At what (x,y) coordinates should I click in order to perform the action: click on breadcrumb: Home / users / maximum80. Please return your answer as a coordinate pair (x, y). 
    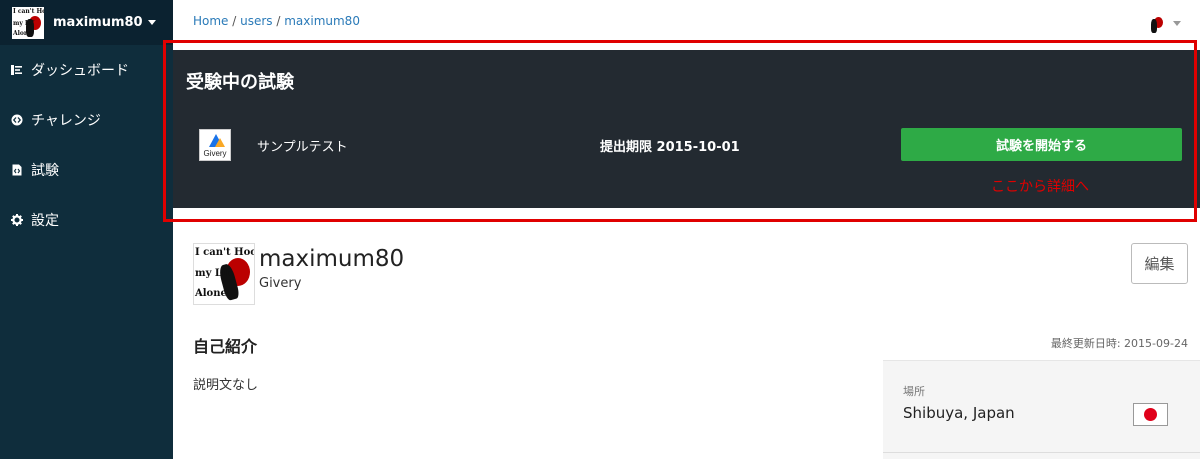
    Looking at the image, I should click on (276, 21).